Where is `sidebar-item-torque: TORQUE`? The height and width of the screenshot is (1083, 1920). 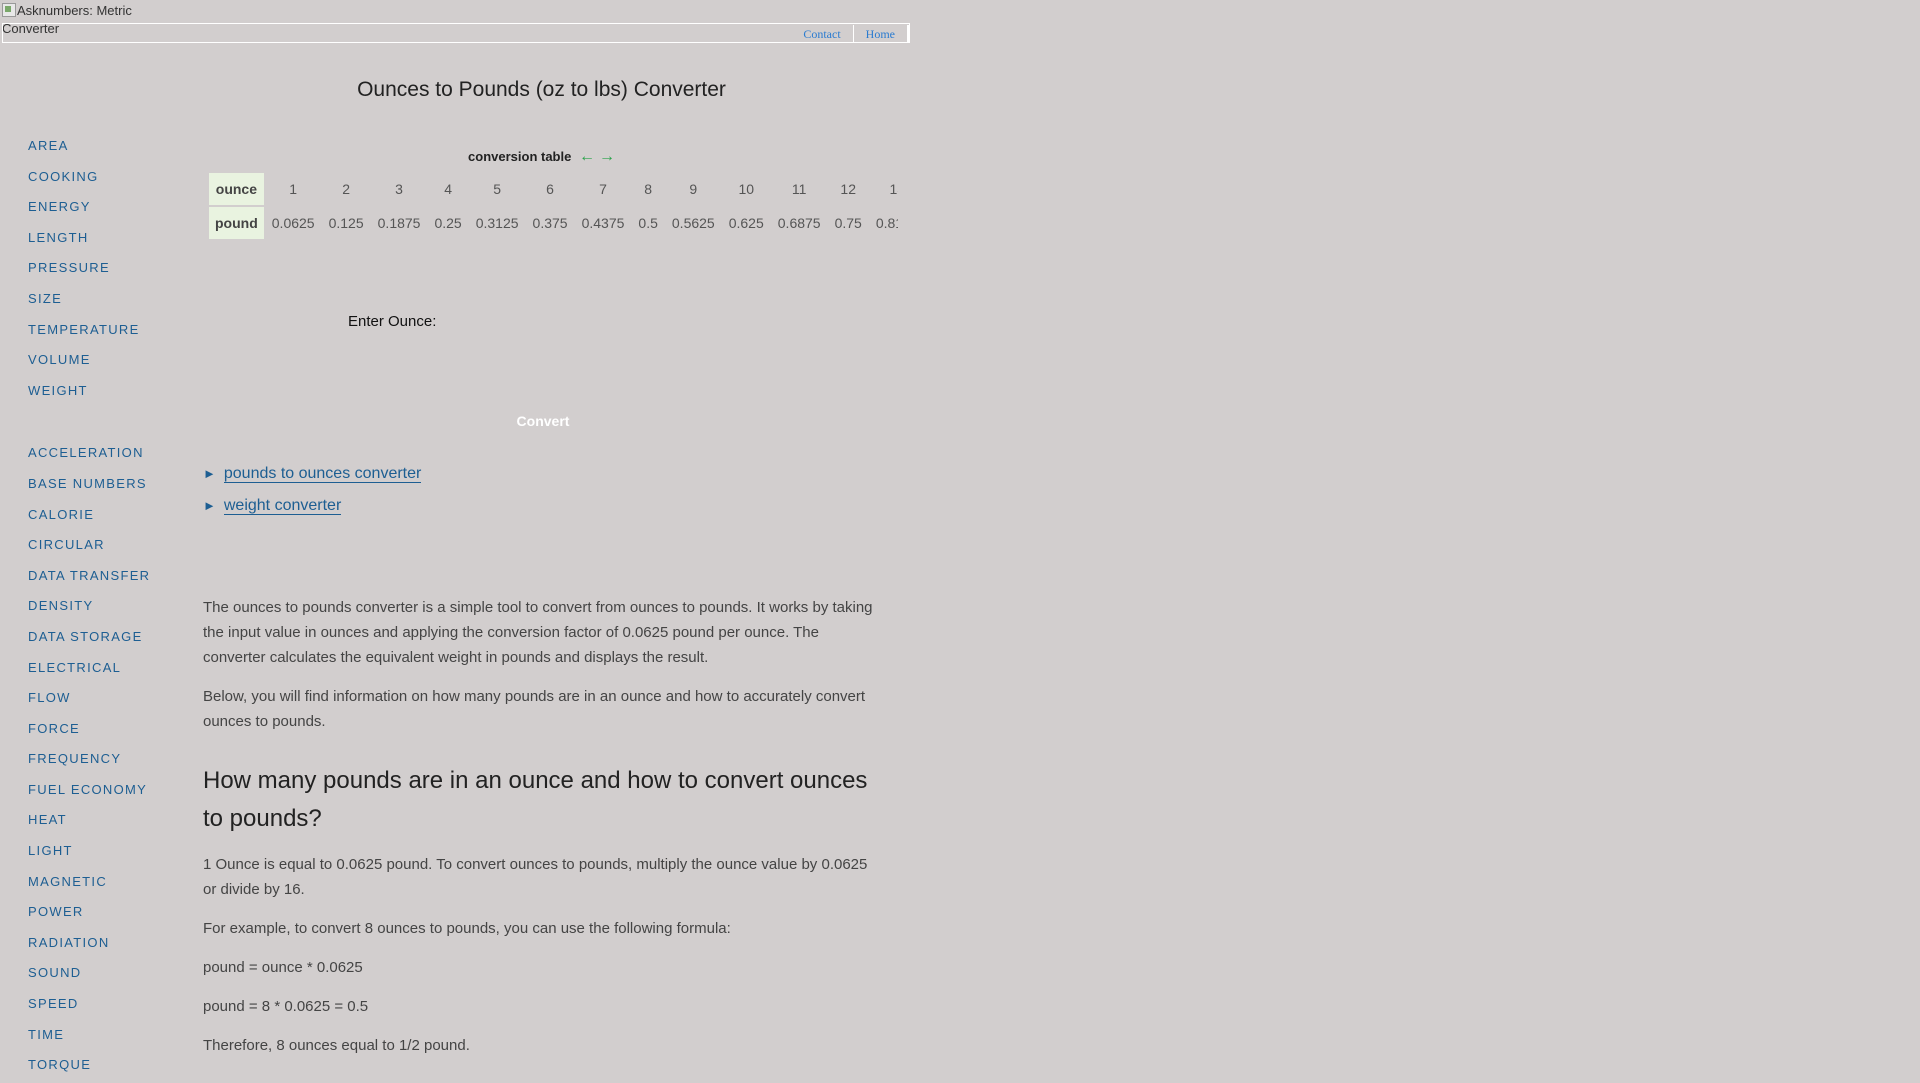
sidebar-item-torque: TORQUE is located at coordinates (103, 1067).